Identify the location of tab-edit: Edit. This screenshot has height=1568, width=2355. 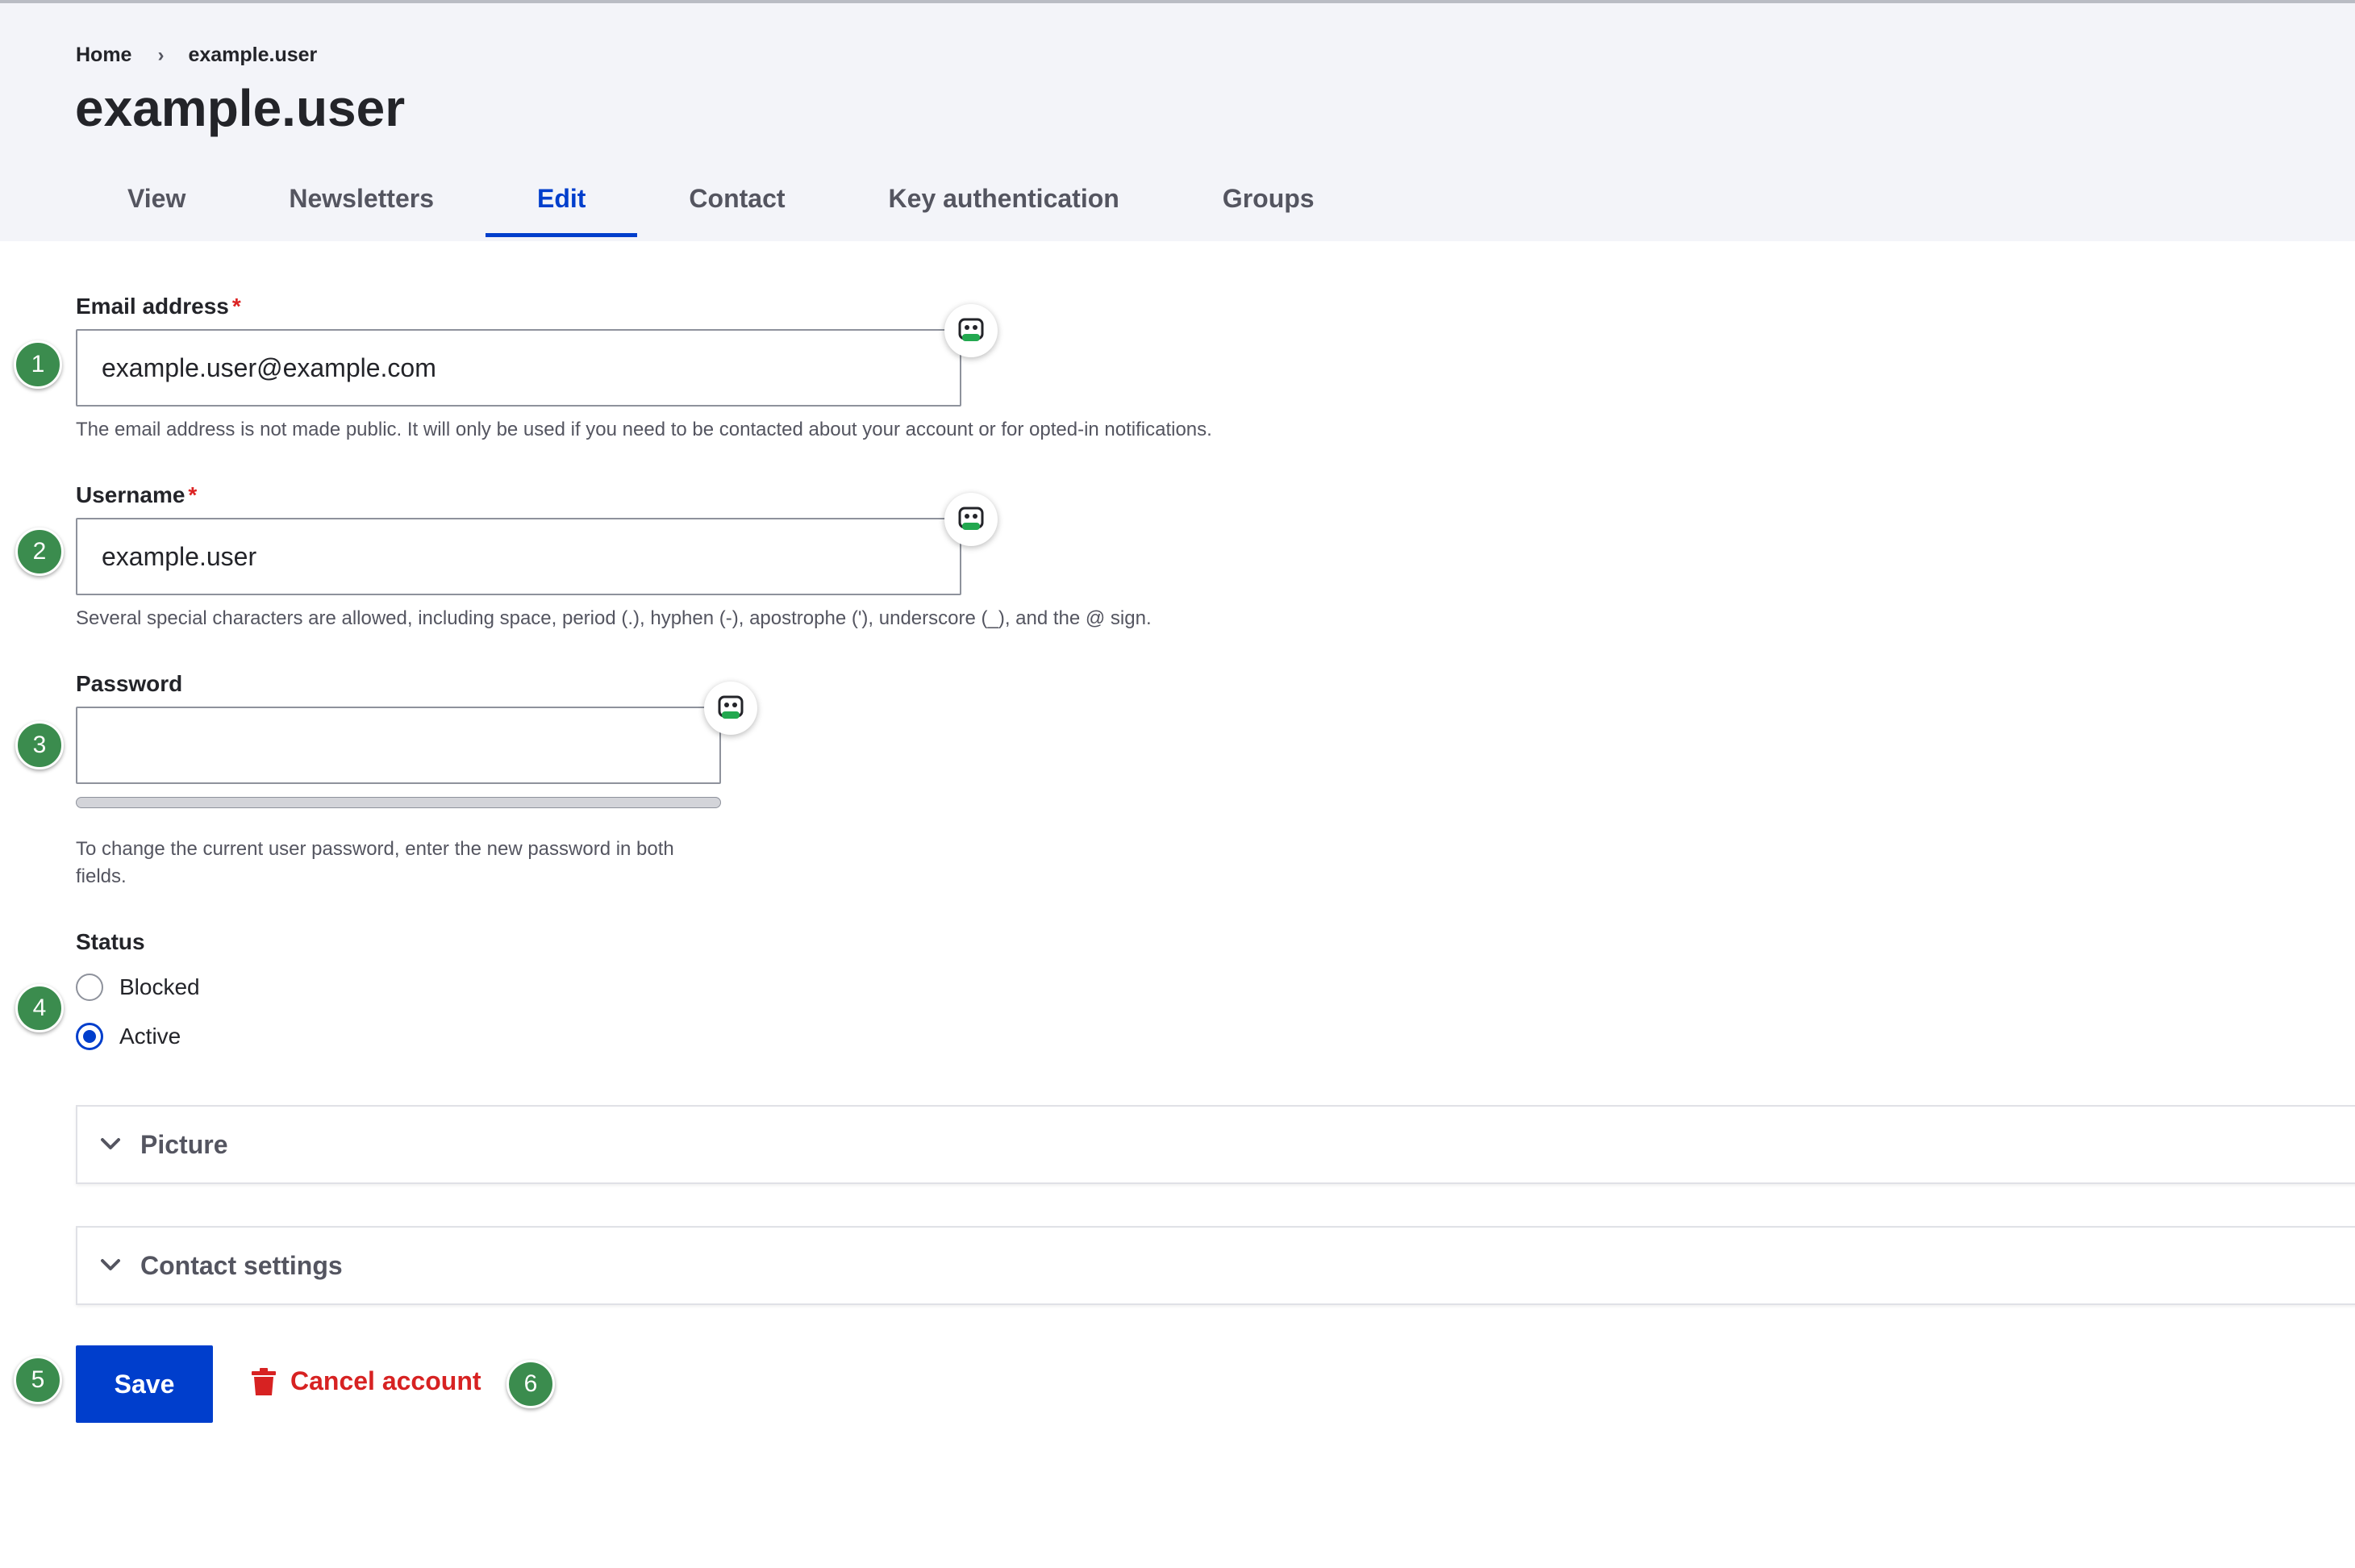
(561, 205).